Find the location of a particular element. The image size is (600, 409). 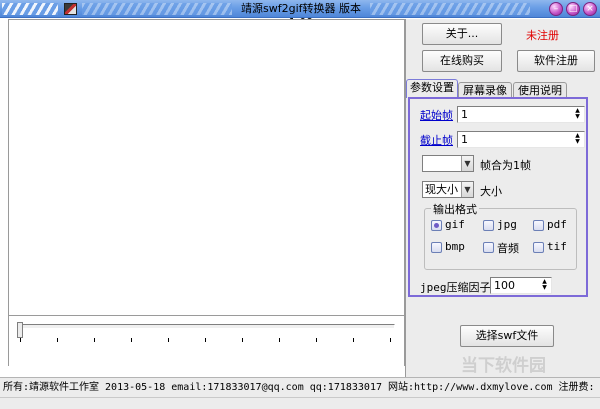

app-icon is located at coordinates (70, 9).